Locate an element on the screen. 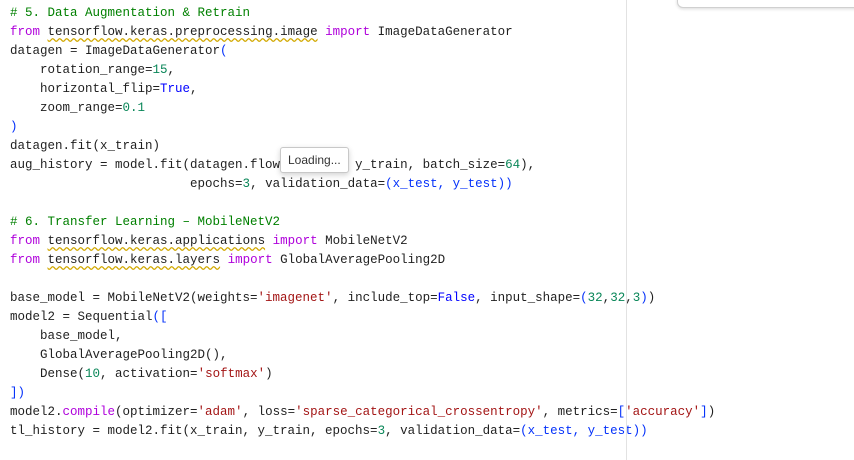 This screenshot has width=854, height=460. code-line: # 5. Data Augmentation & Retrain is located at coordinates (362, 13).